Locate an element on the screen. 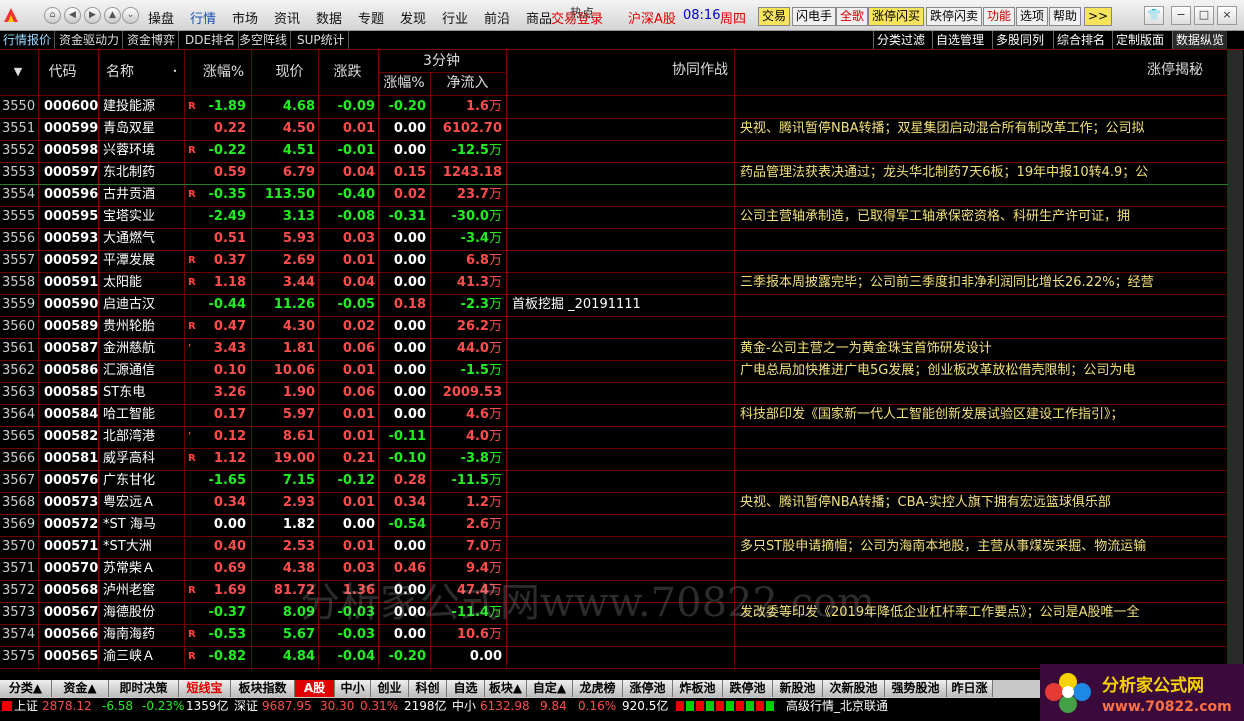  menu-7: 行业 is located at coordinates (455, 17).